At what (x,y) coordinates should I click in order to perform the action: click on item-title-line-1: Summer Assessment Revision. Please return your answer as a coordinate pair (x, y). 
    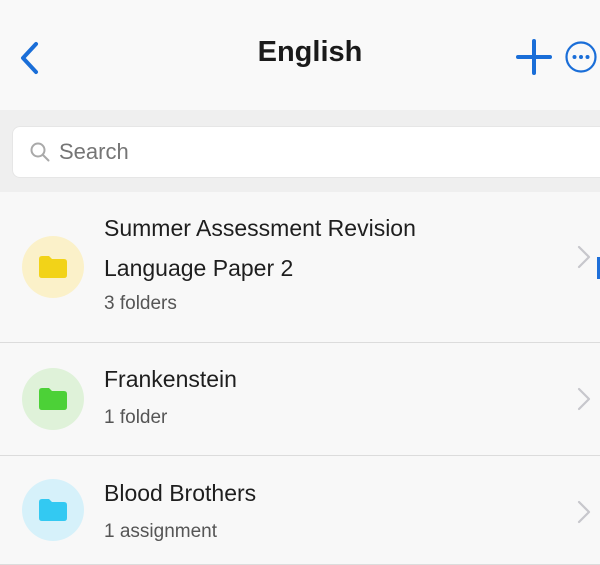
    Looking at the image, I should click on (260, 228).